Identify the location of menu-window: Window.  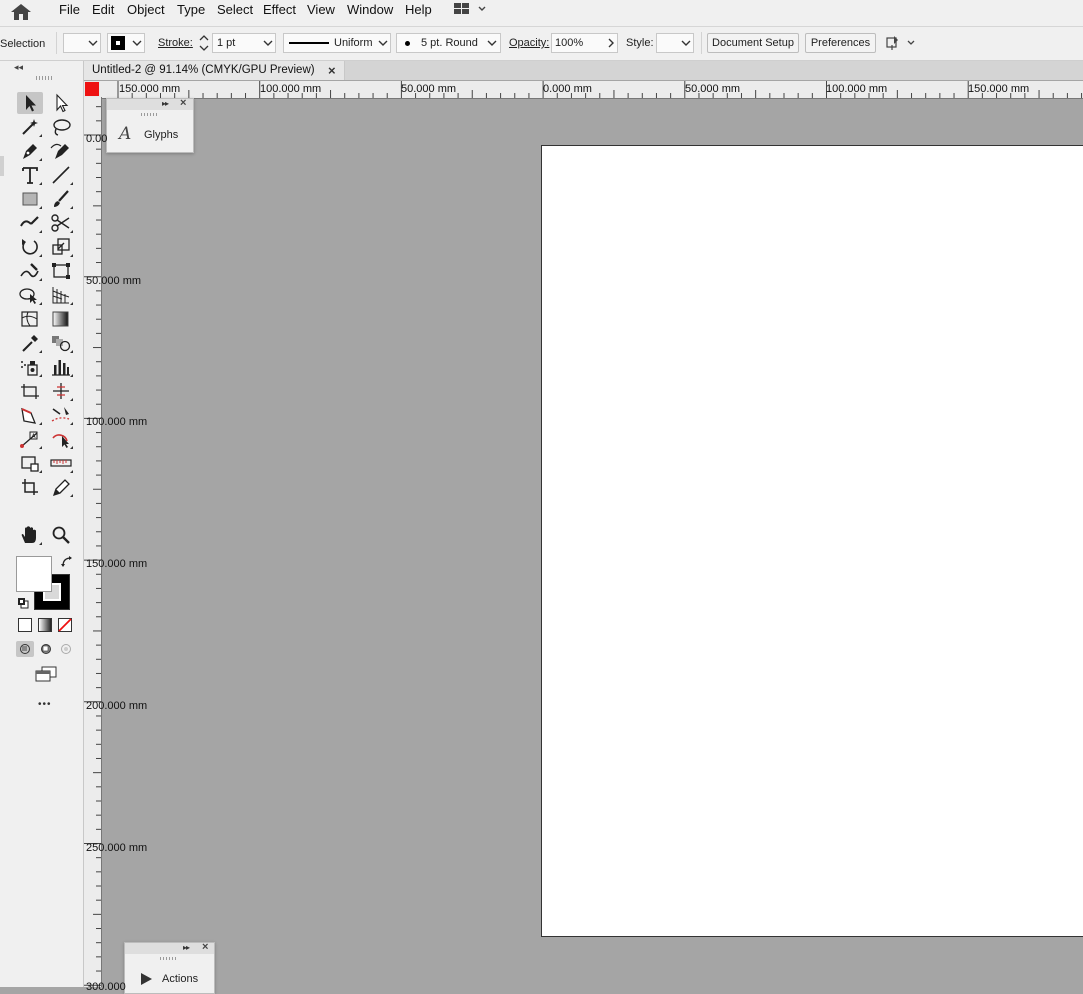
(370, 9).